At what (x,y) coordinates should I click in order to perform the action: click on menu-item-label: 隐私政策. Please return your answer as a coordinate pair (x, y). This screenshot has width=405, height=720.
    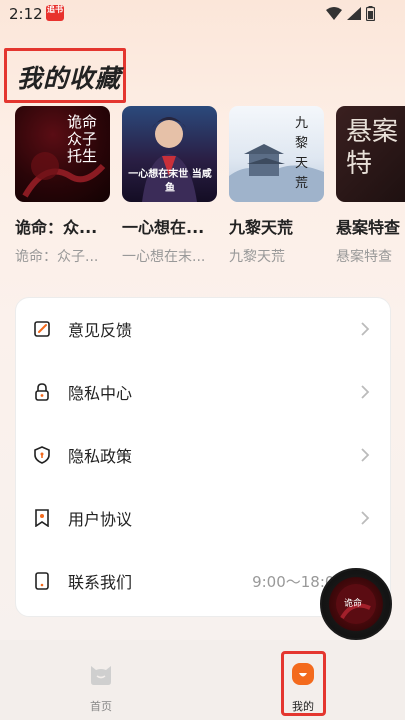
    Looking at the image, I should click on (100, 456).